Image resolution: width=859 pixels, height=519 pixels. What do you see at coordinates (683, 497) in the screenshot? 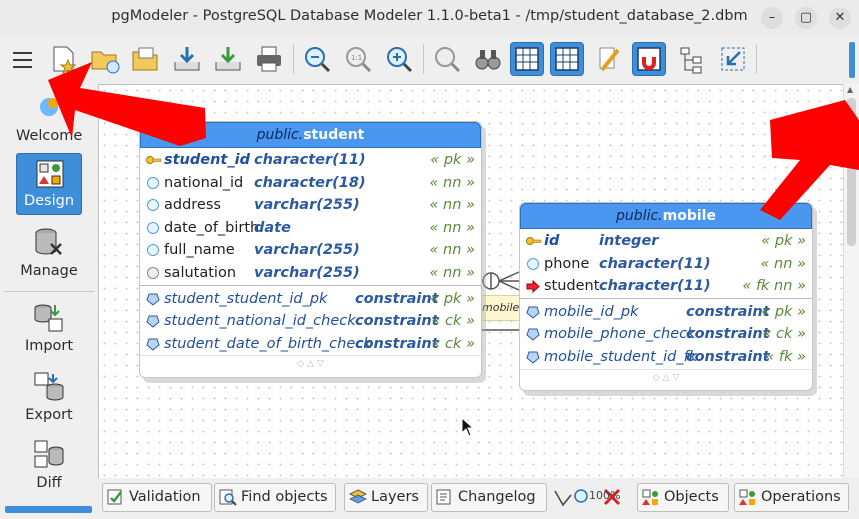
I see `objects-button: Objects` at bounding box center [683, 497].